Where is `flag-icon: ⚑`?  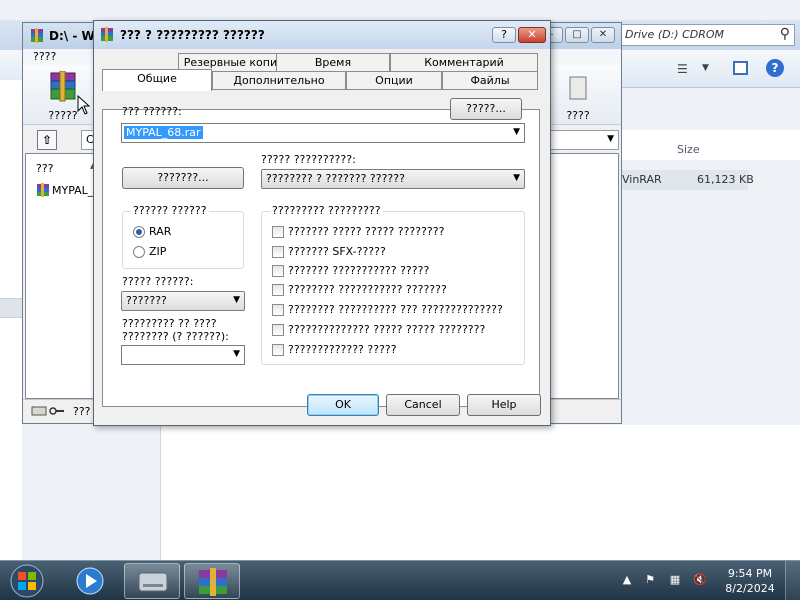 flag-icon: ⚑ is located at coordinates (650, 580).